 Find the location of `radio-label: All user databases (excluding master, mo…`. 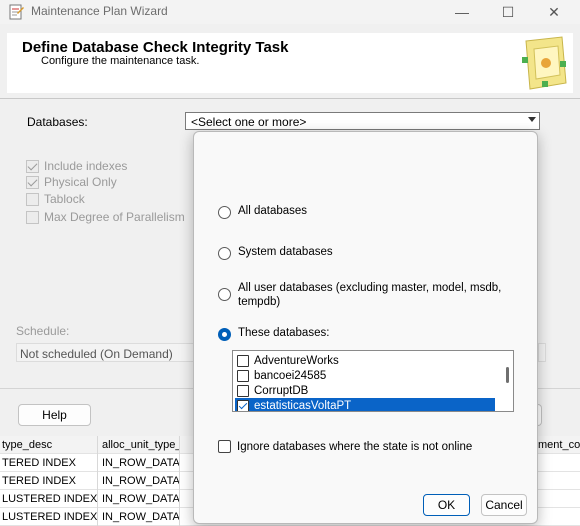

radio-label: All user databases (excluding master, mo… is located at coordinates (370, 295).